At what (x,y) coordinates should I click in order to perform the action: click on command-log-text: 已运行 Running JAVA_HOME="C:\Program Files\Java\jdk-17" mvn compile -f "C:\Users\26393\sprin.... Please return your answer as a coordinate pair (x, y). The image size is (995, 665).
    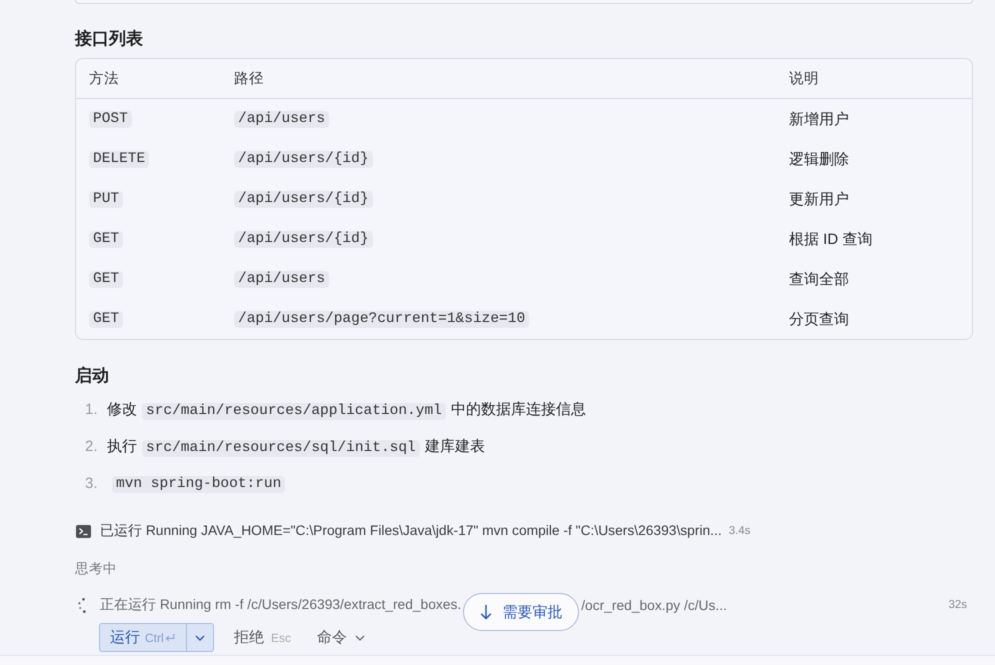
    Looking at the image, I should click on (411, 531).